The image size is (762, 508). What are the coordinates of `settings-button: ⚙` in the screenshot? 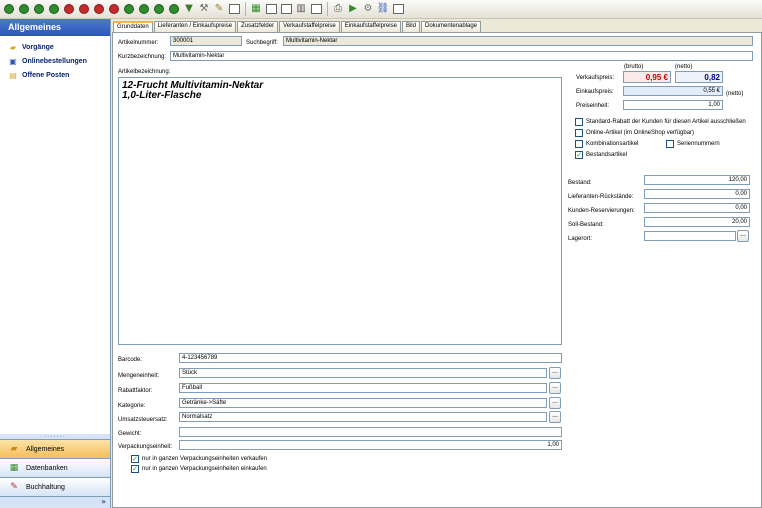 It's located at (368, 9).